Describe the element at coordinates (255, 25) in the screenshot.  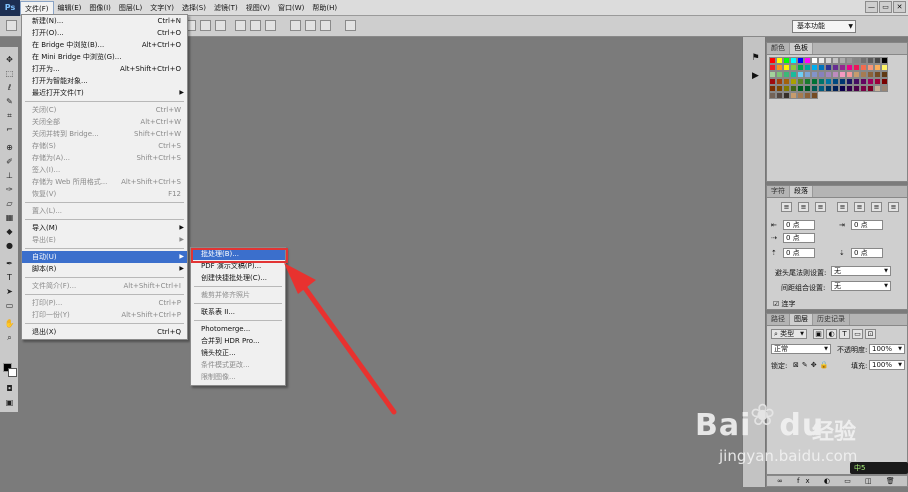
I see `distribute-middle-icon` at that location.